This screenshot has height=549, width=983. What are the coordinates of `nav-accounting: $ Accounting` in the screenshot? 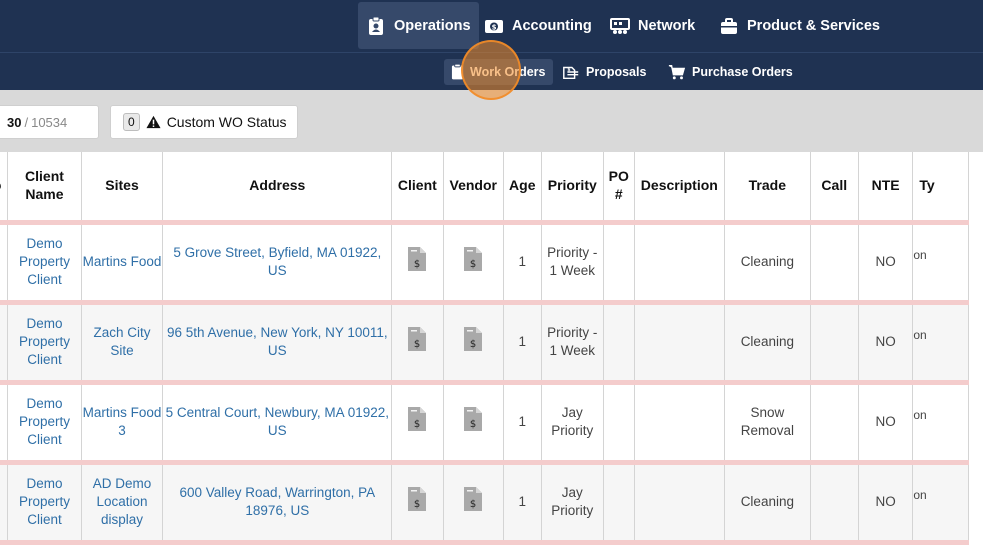 It's located at (538, 25).